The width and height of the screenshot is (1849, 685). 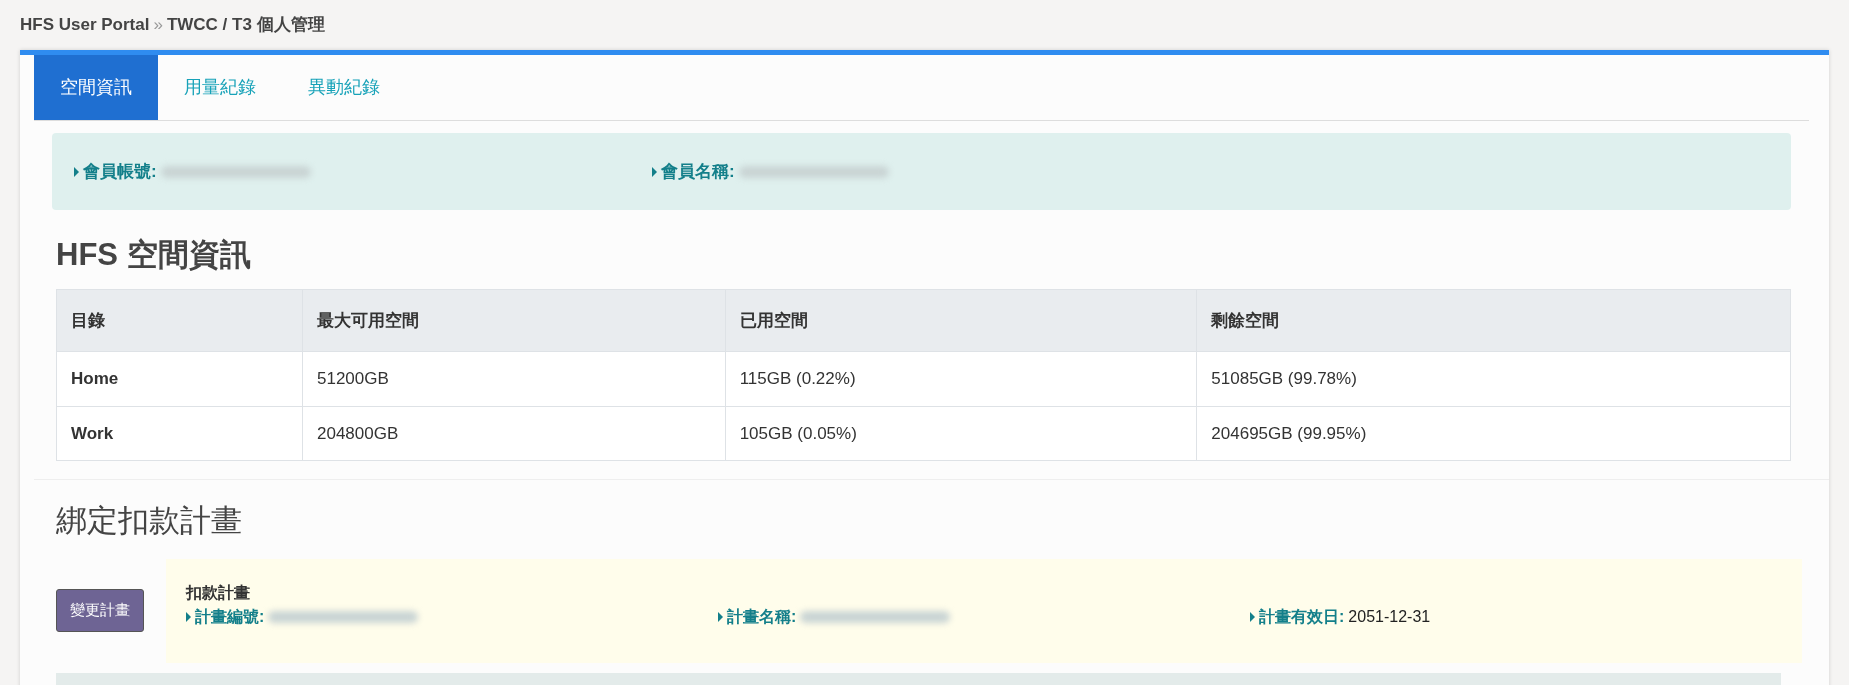 What do you see at coordinates (179, 378) in the screenshot?
I see `table-cell: Home` at bounding box center [179, 378].